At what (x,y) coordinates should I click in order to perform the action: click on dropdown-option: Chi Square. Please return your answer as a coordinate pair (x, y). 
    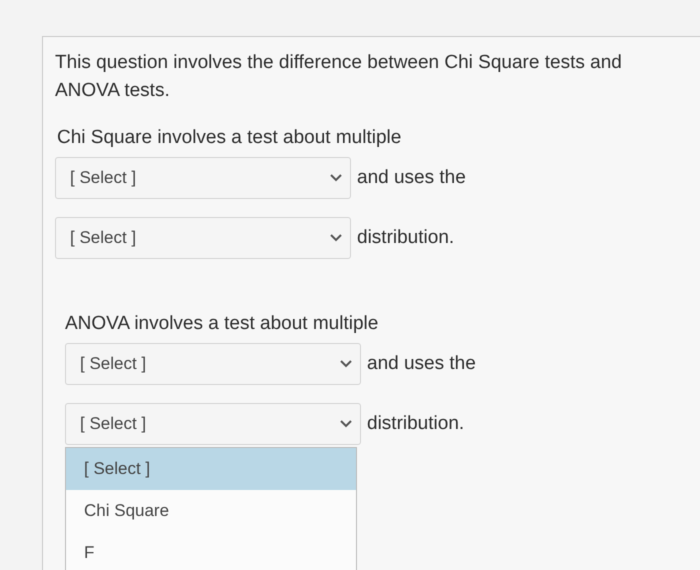
    Looking at the image, I should click on (211, 511).